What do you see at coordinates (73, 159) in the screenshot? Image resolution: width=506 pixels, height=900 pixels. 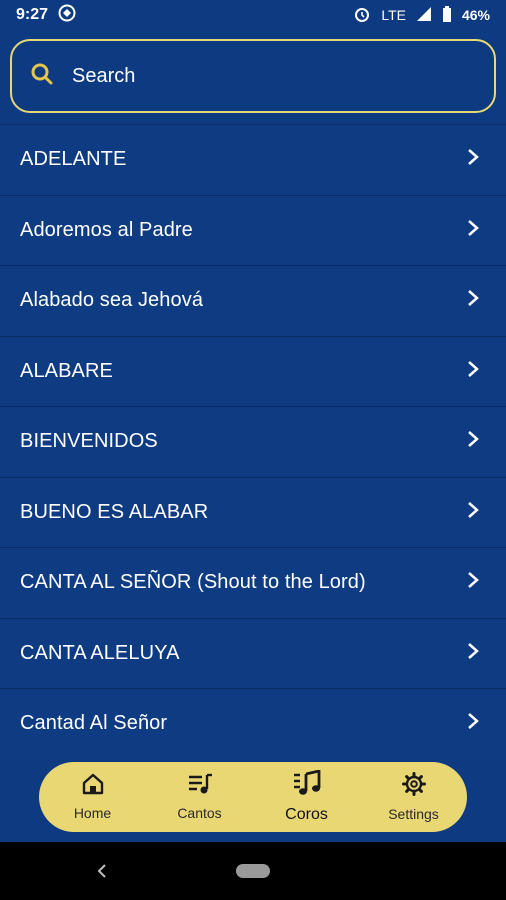 I see `list-item-title: ADELANTE` at bounding box center [73, 159].